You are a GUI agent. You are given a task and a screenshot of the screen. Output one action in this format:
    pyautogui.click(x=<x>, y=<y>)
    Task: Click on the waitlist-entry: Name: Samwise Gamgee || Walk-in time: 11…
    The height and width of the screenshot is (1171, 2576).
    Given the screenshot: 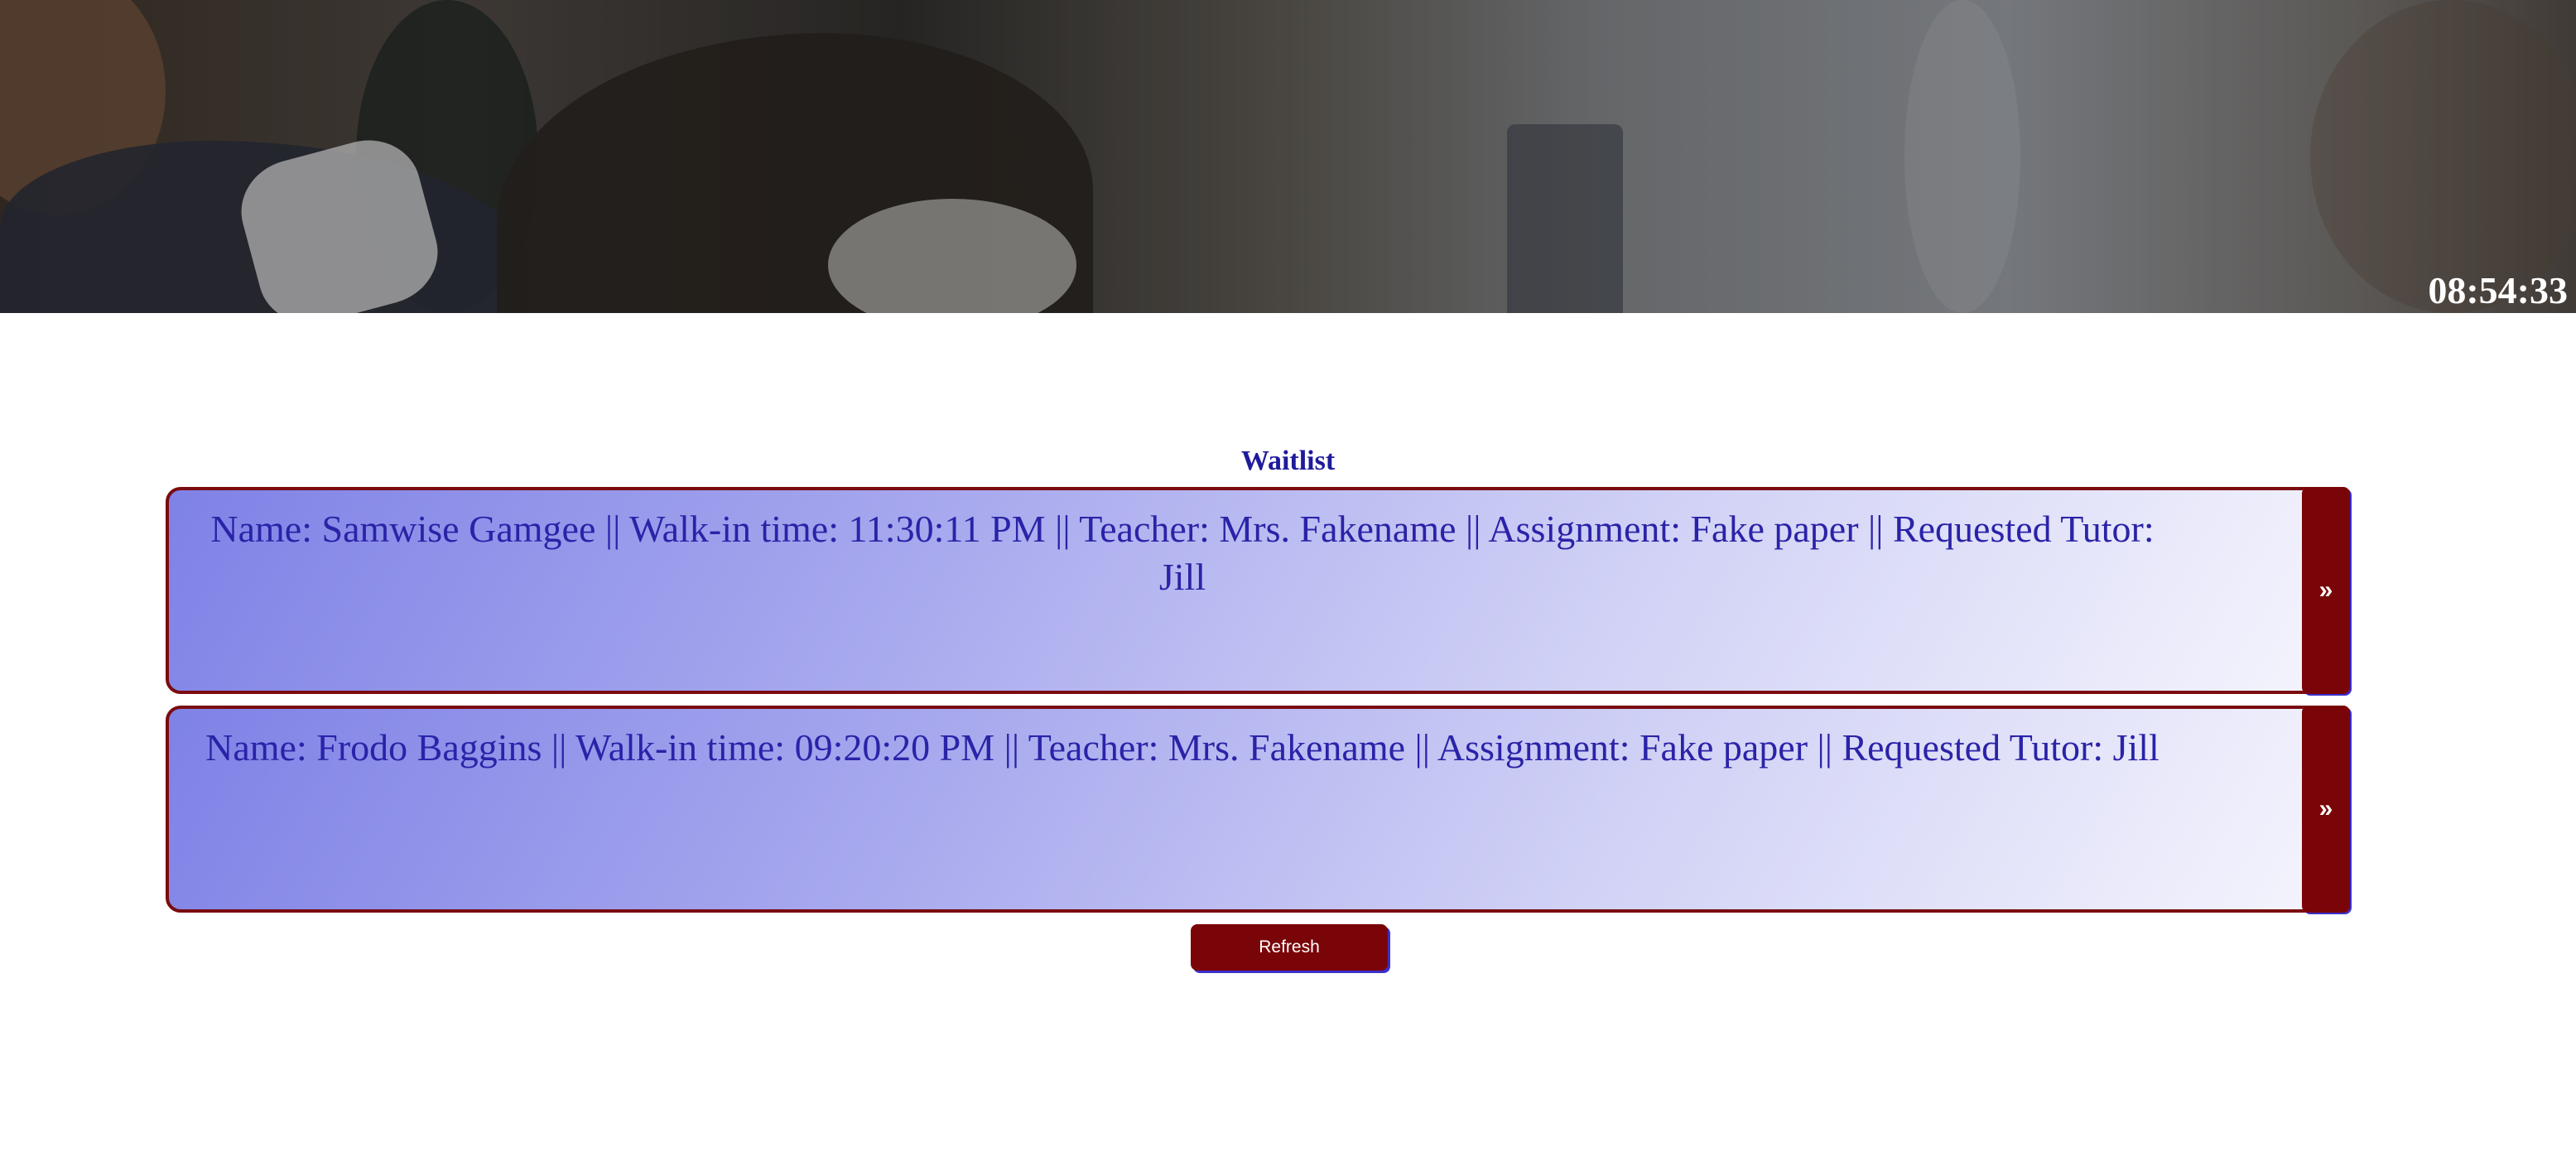 What is the action you would take?
    pyautogui.click(x=1255, y=590)
    